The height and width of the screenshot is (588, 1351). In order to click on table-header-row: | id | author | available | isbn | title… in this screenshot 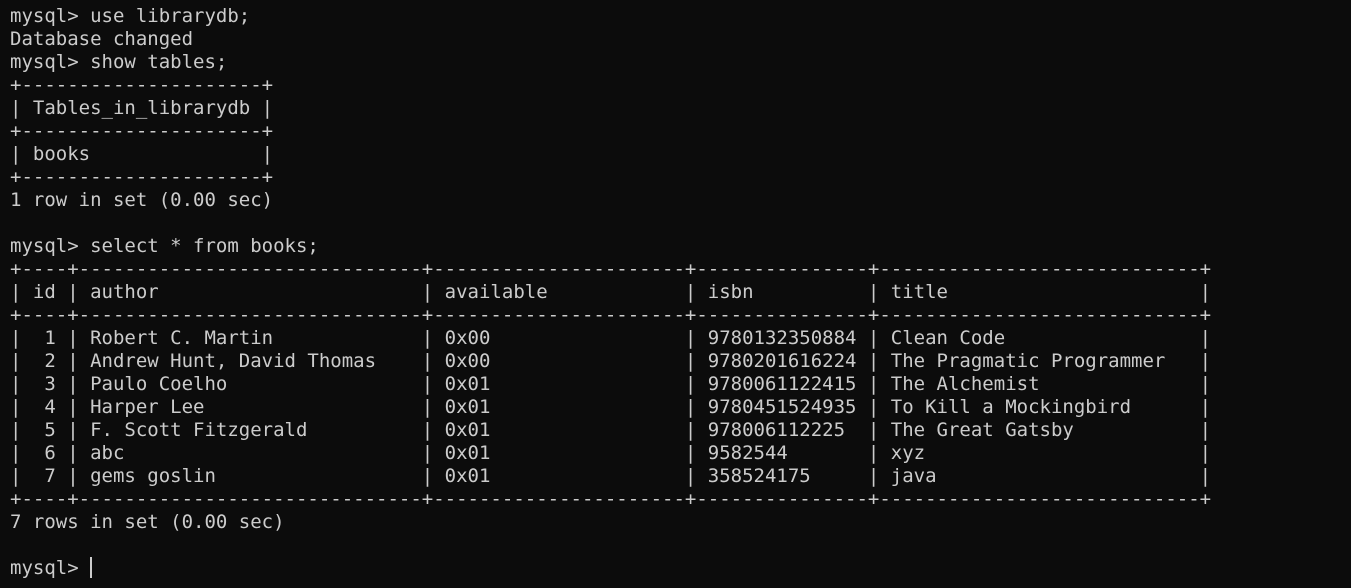, I will do `click(611, 292)`.